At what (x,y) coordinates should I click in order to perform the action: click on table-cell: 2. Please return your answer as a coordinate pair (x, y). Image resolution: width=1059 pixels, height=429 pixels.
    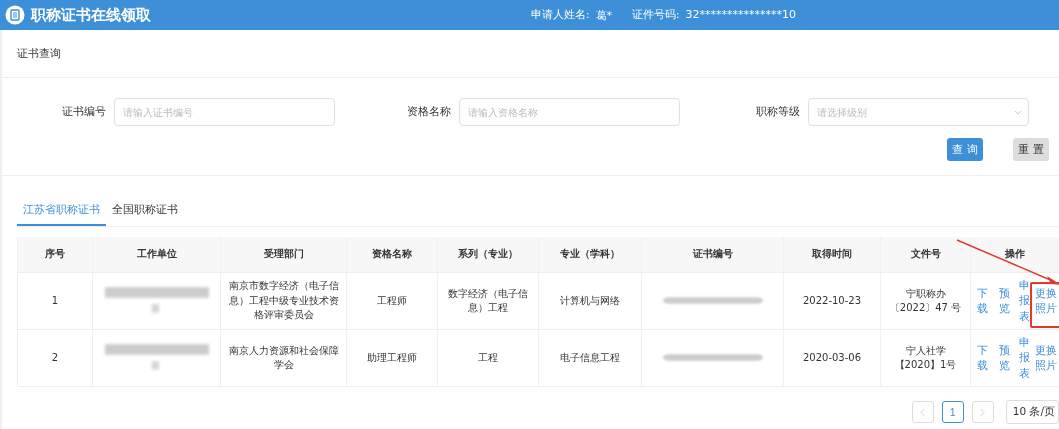
    Looking at the image, I should click on (54, 358).